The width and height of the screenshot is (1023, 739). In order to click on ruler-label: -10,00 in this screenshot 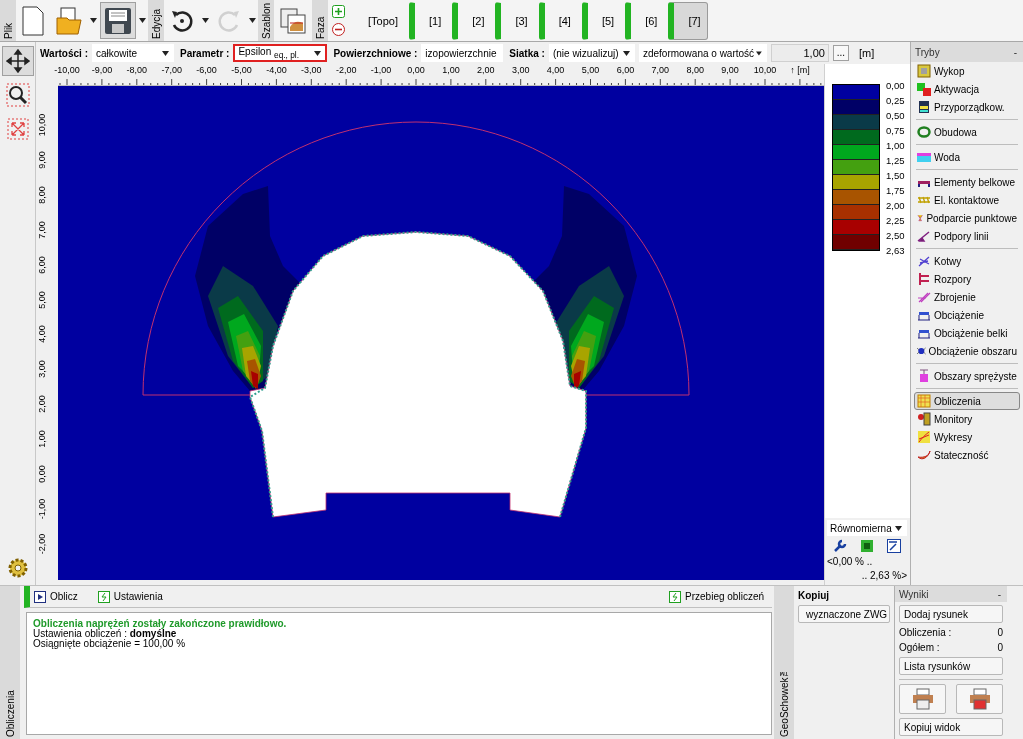, I will do `click(67, 70)`.